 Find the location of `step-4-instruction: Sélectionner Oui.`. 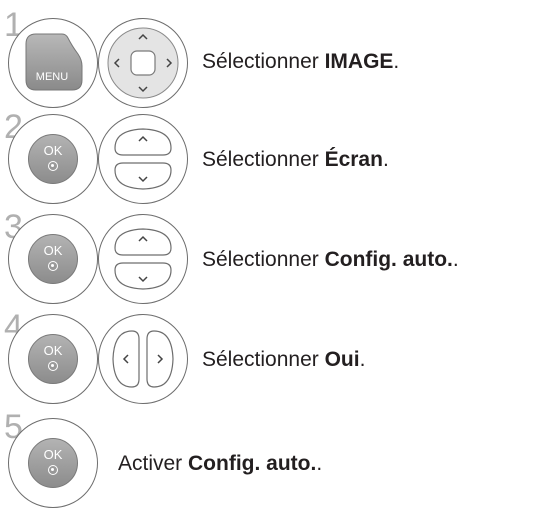

step-4-instruction: Sélectionner Oui. is located at coordinates (284, 359).